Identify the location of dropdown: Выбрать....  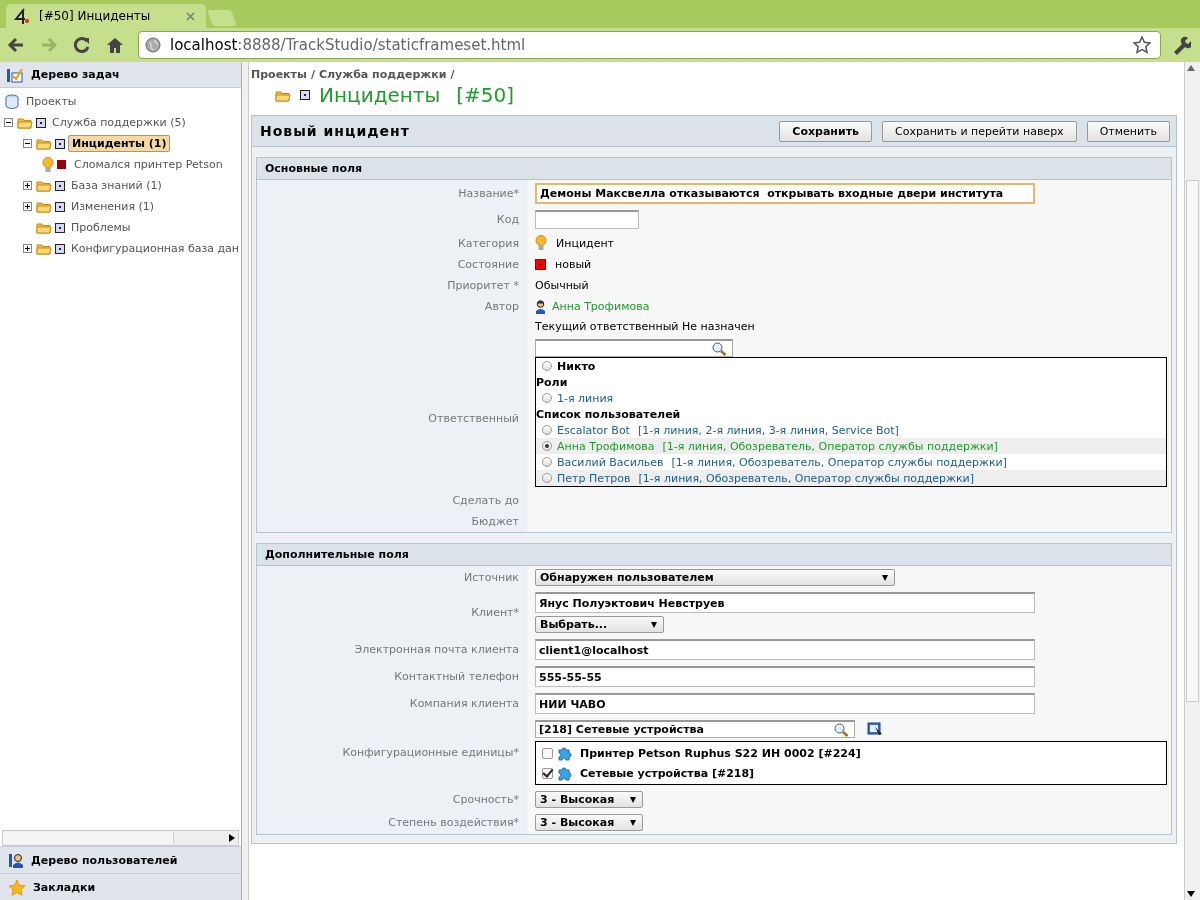
(599, 624).